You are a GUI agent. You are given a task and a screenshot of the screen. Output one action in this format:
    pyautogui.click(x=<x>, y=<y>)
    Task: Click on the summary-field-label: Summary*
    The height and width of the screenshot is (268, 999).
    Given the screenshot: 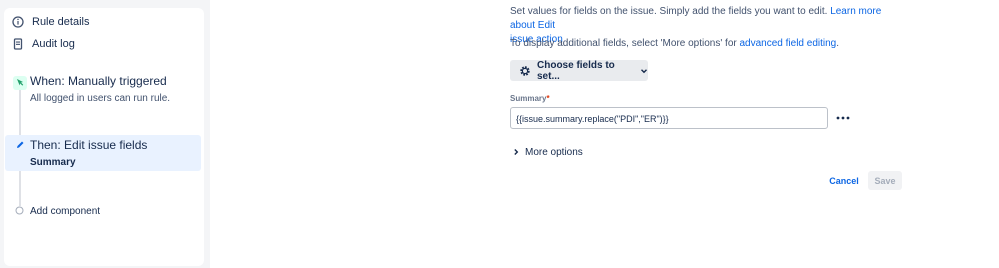 What is the action you would take?
    pyautogui.click(x=530, y=98)
    